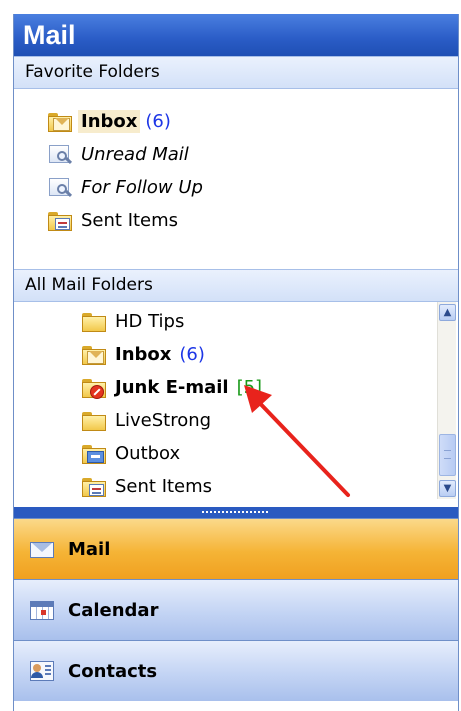 This screenshot has width=461, height=711. What do you see at coordinates (447, 312) in the screenshot?
I see `scroll-up-button: ▲` at bounding box center [447, 312].